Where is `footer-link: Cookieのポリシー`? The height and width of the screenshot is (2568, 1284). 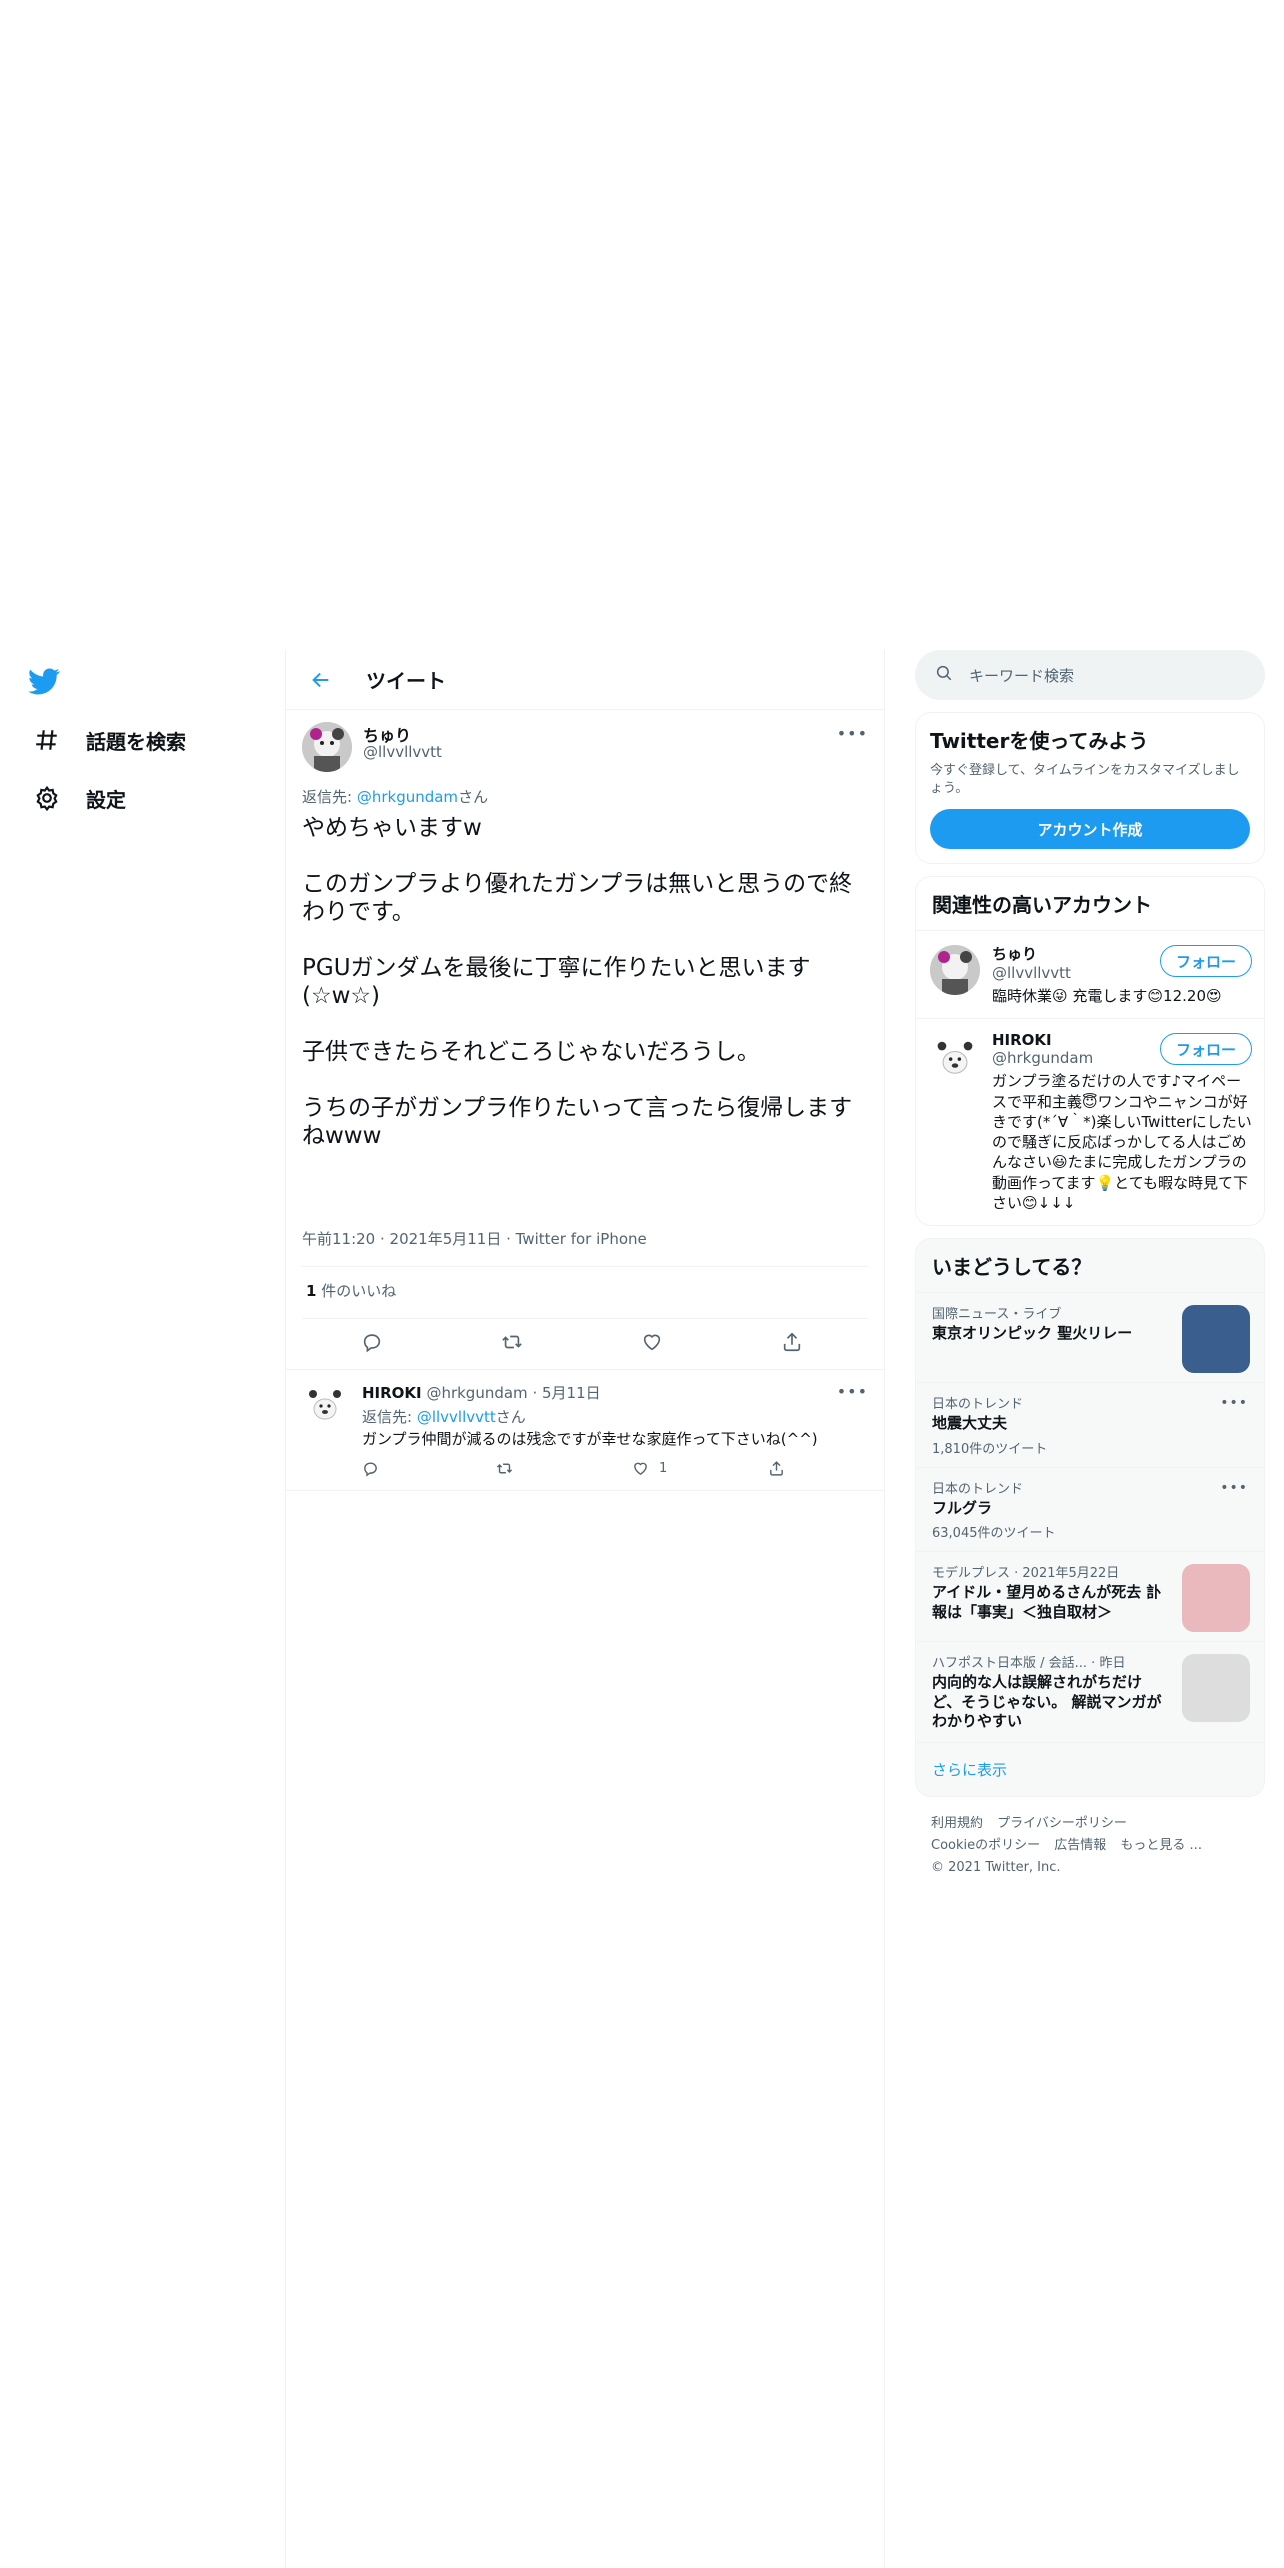
footer-link: Cookieのポリシー is located at coordinates (985, 1845).